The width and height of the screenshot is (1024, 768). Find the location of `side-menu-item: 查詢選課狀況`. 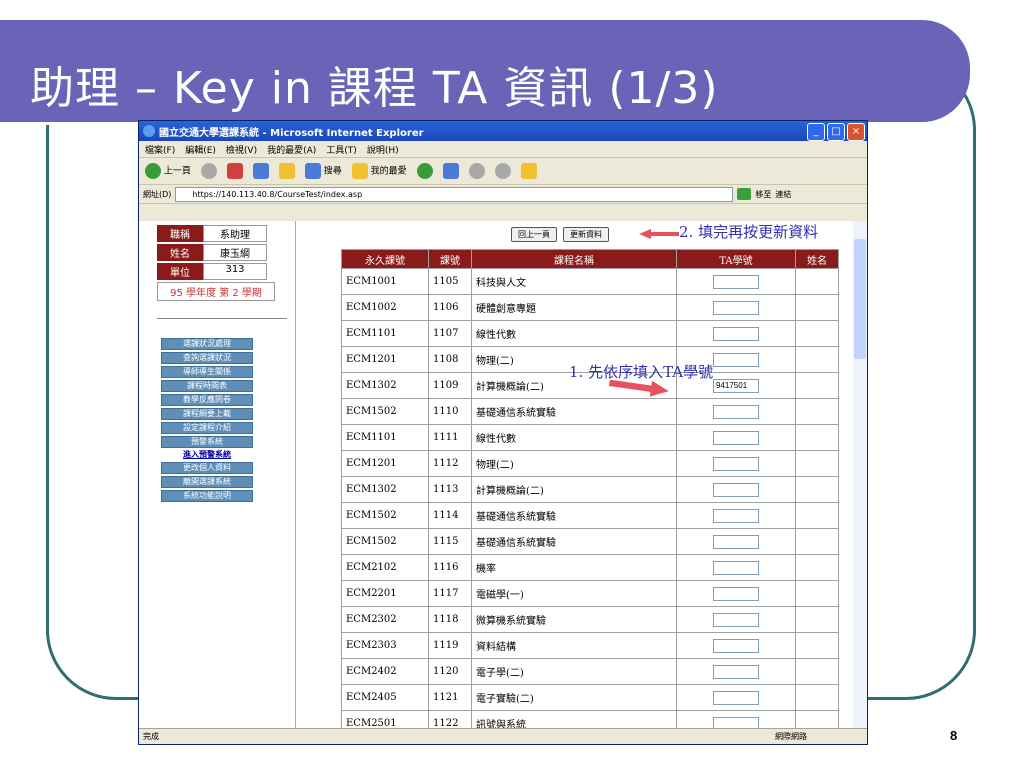

side-menu-item: 查詢選課狀況 is located at coordinates (207, 358).